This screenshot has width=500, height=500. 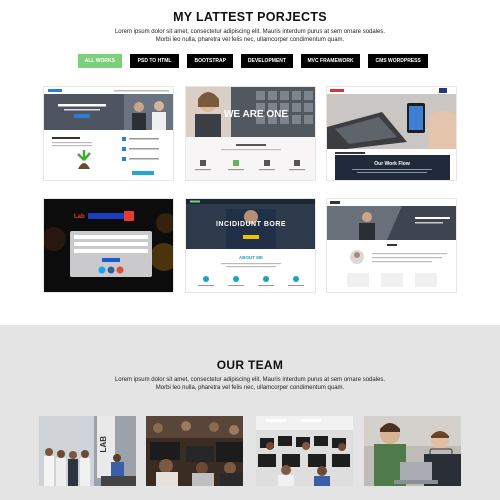 I want to click on creative-designer-preview, so click(x=391, y=245).